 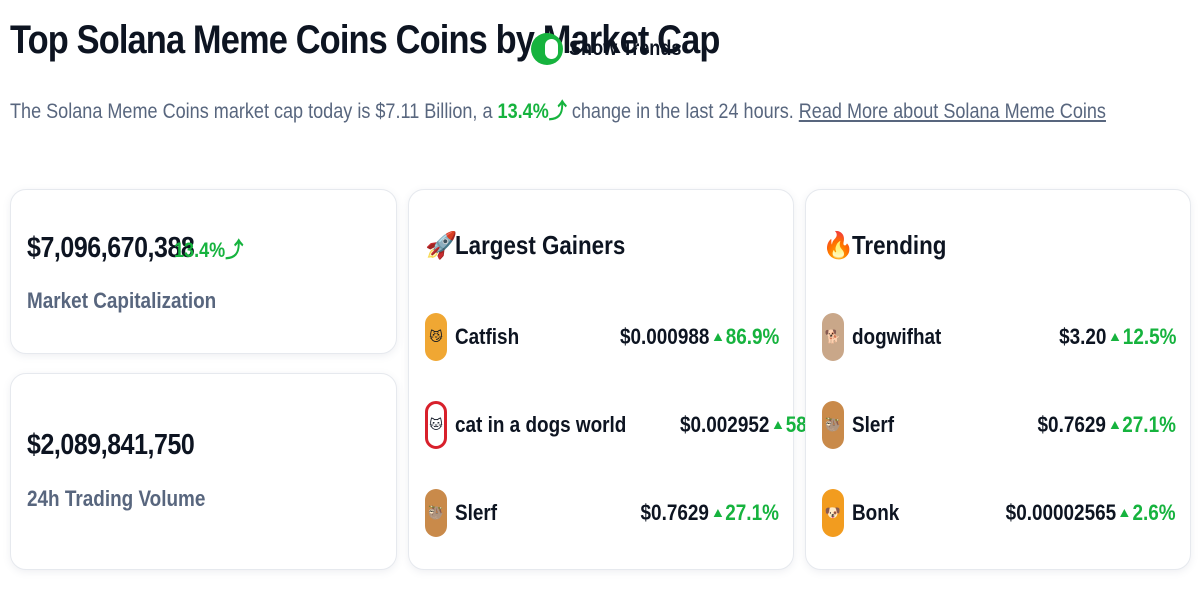 What do you see at coordinates (999, 337) in the screenshot?
I see `trending-row: 🐕 dogwifhat $3.20 12.5%` at bounding box center [999, 337].